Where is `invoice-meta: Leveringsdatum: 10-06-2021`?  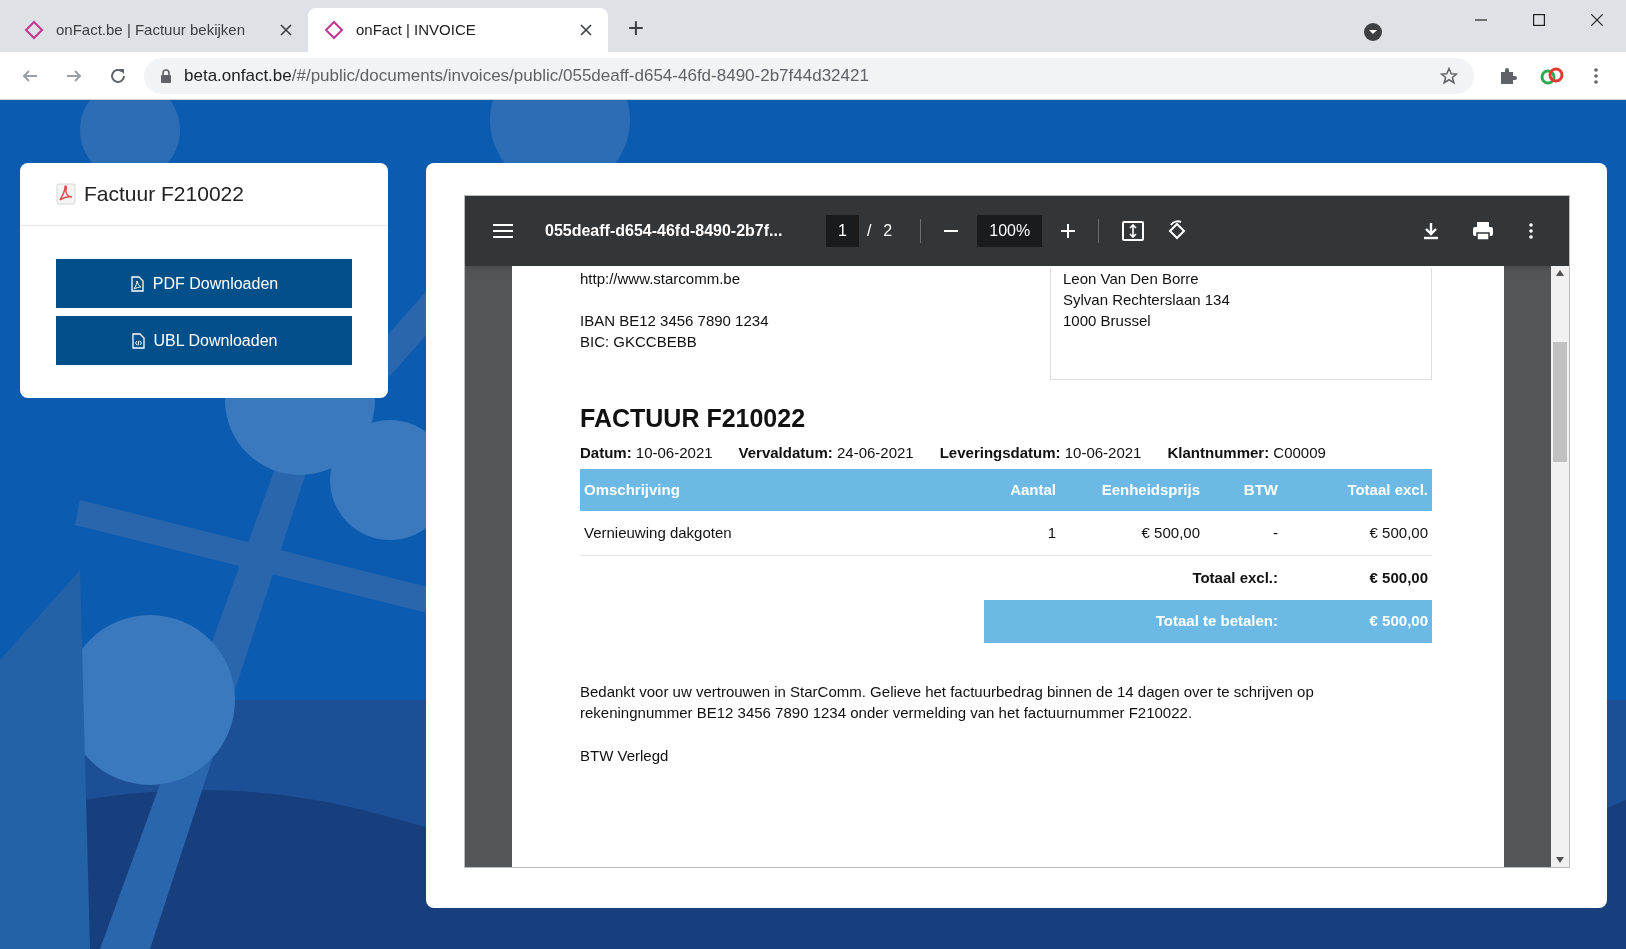 invoice-meta: Leveringsdatum: 10-06-2021 is located at coordinates (1040, 452).